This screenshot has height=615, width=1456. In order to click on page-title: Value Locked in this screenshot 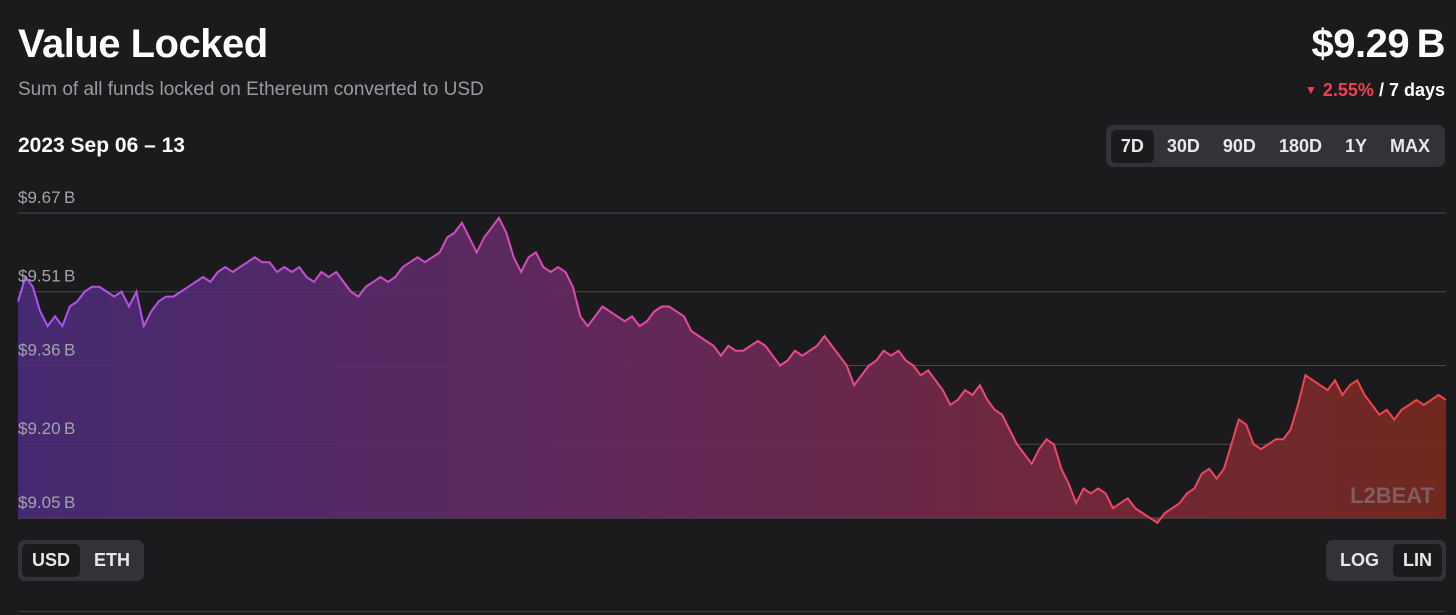, I will do `click(143, 44)`.